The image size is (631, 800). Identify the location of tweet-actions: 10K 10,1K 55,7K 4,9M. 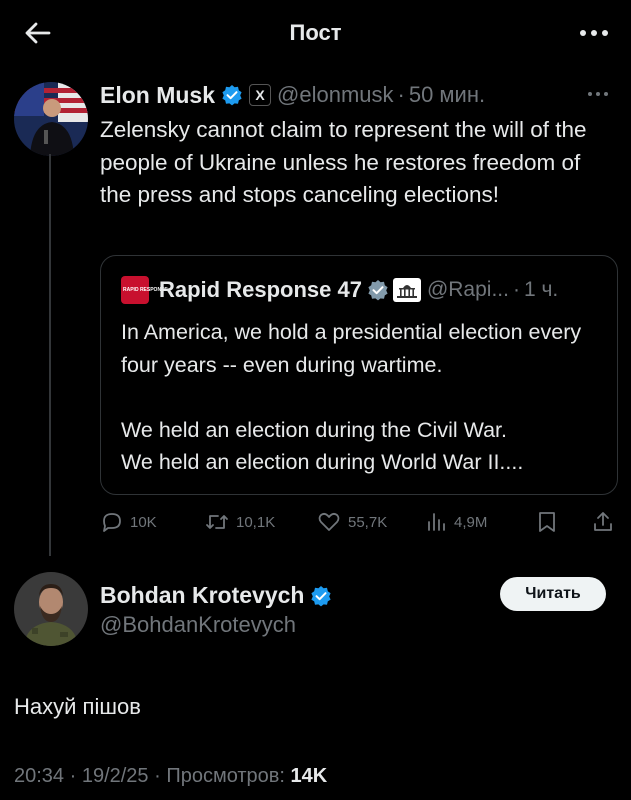
(359, 522).